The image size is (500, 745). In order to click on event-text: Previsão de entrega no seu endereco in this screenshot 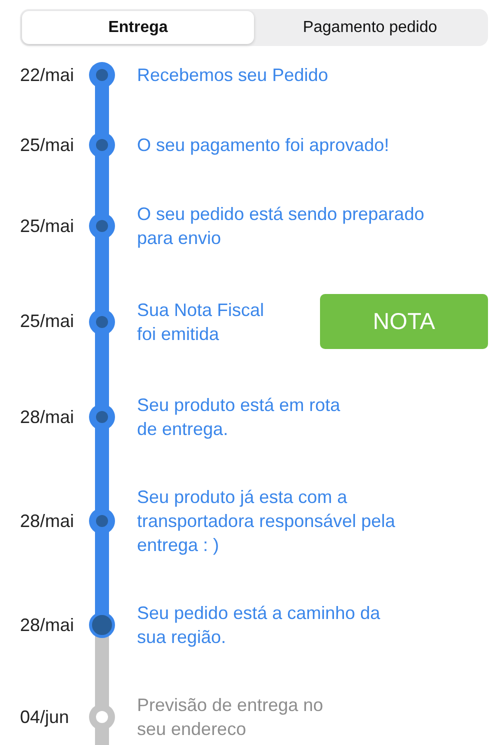, I will do `click(230, 717)`.